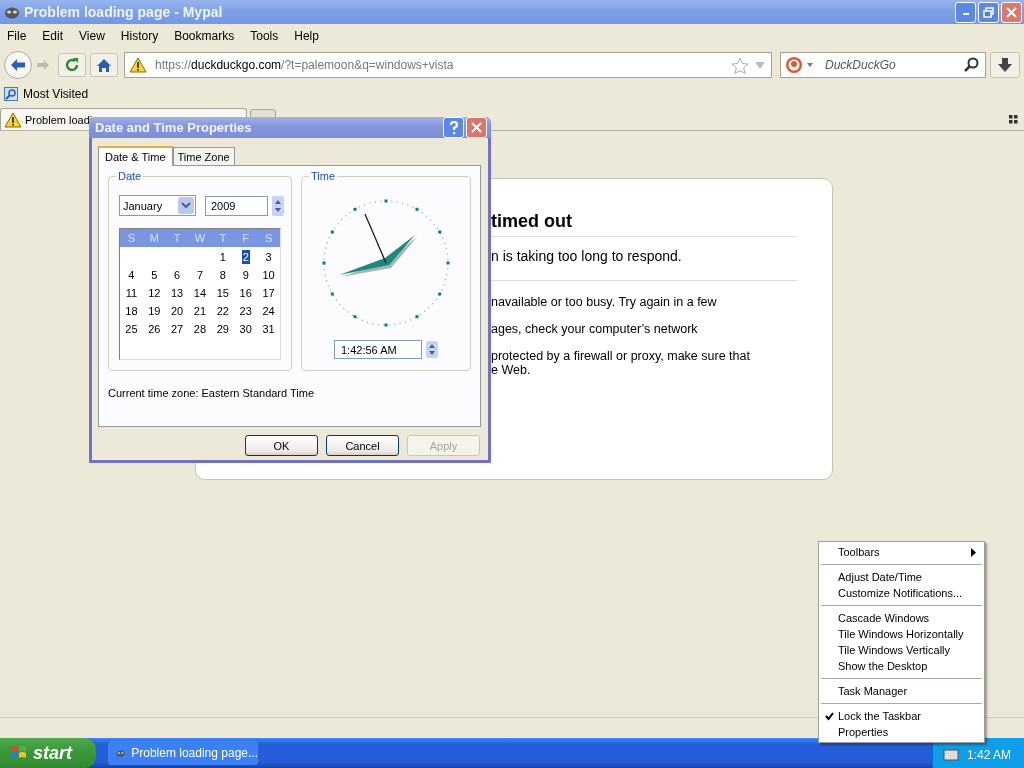  I want to click on window-title: Problem loading page - Mypal, so click(124, 12).